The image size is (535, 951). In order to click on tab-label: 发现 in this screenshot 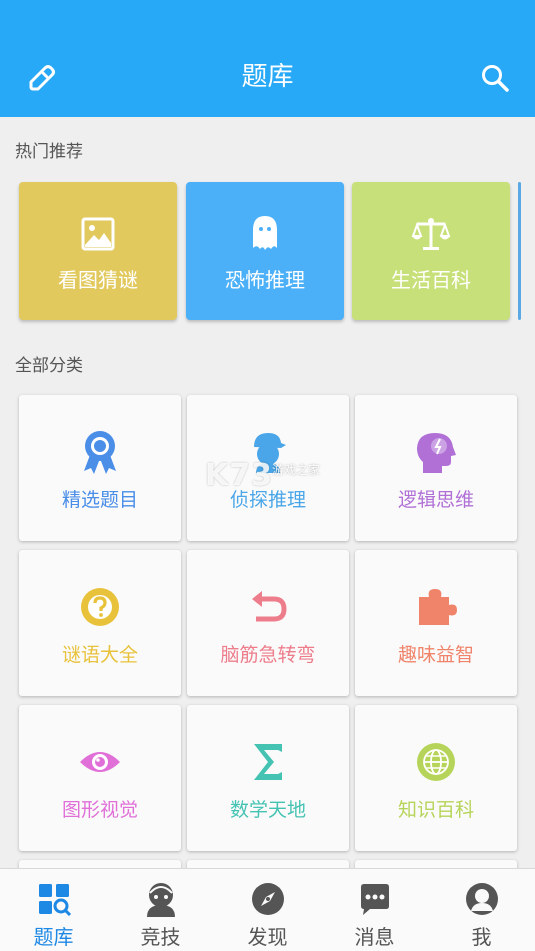, I will do `click(267, 937)`.